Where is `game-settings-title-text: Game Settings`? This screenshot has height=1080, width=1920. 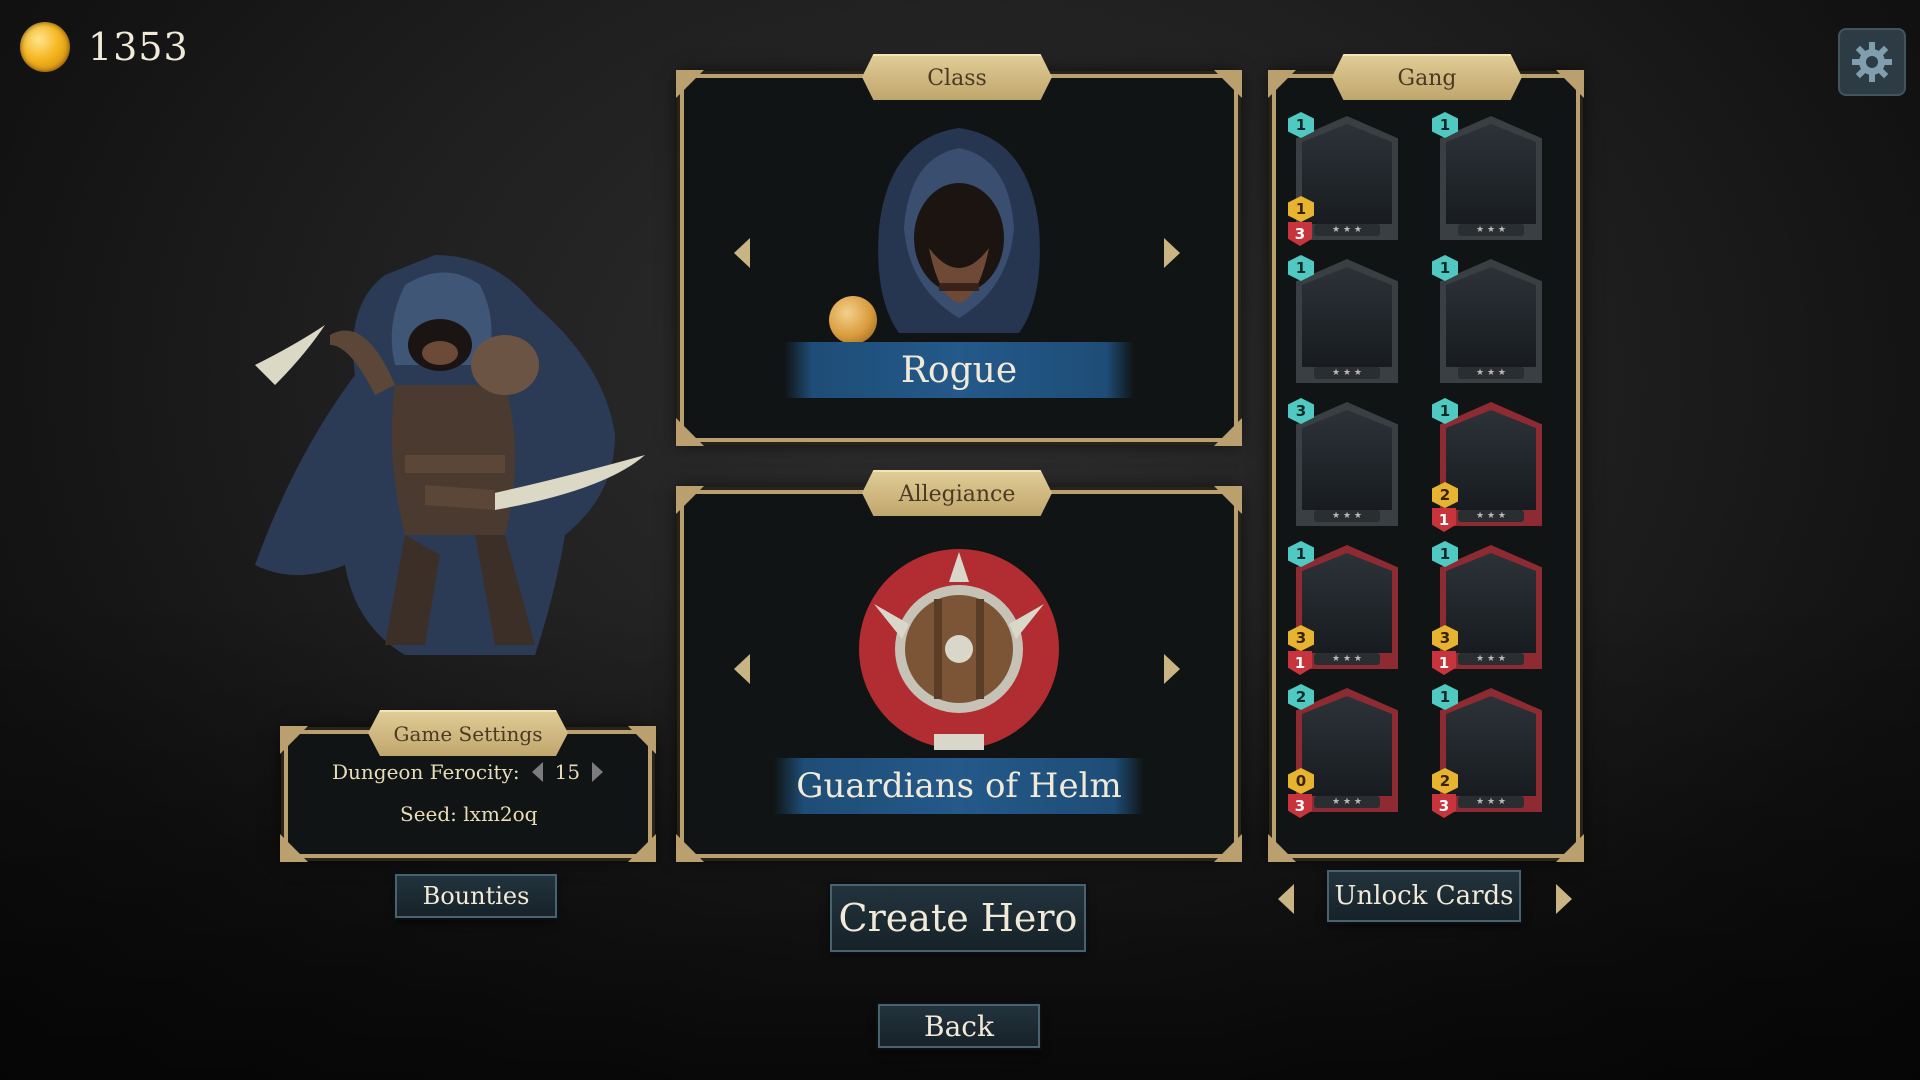
game-settings-title-text: Game Settings is located at coordinates (468, 734).